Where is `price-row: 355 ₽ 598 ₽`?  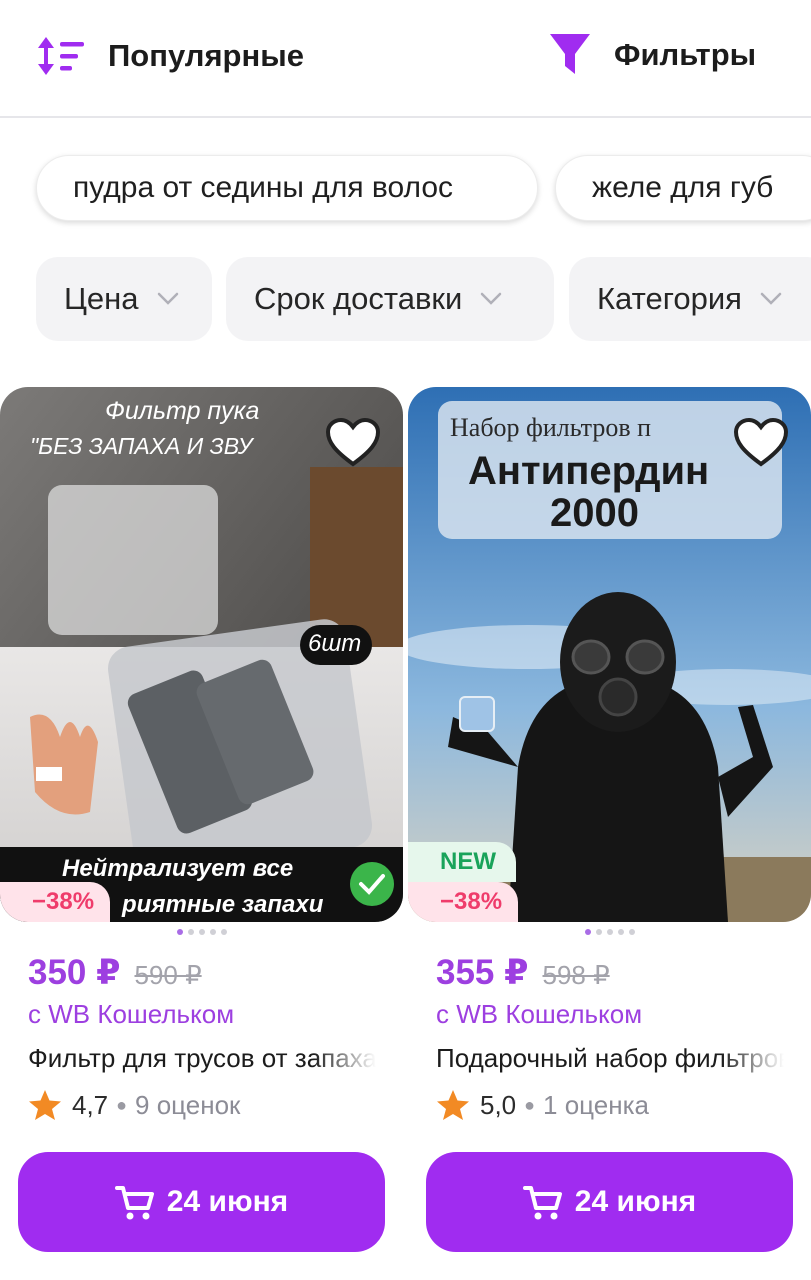 price-row: 355 ₽ 598 ₽ is located at coordinates (523, 973).